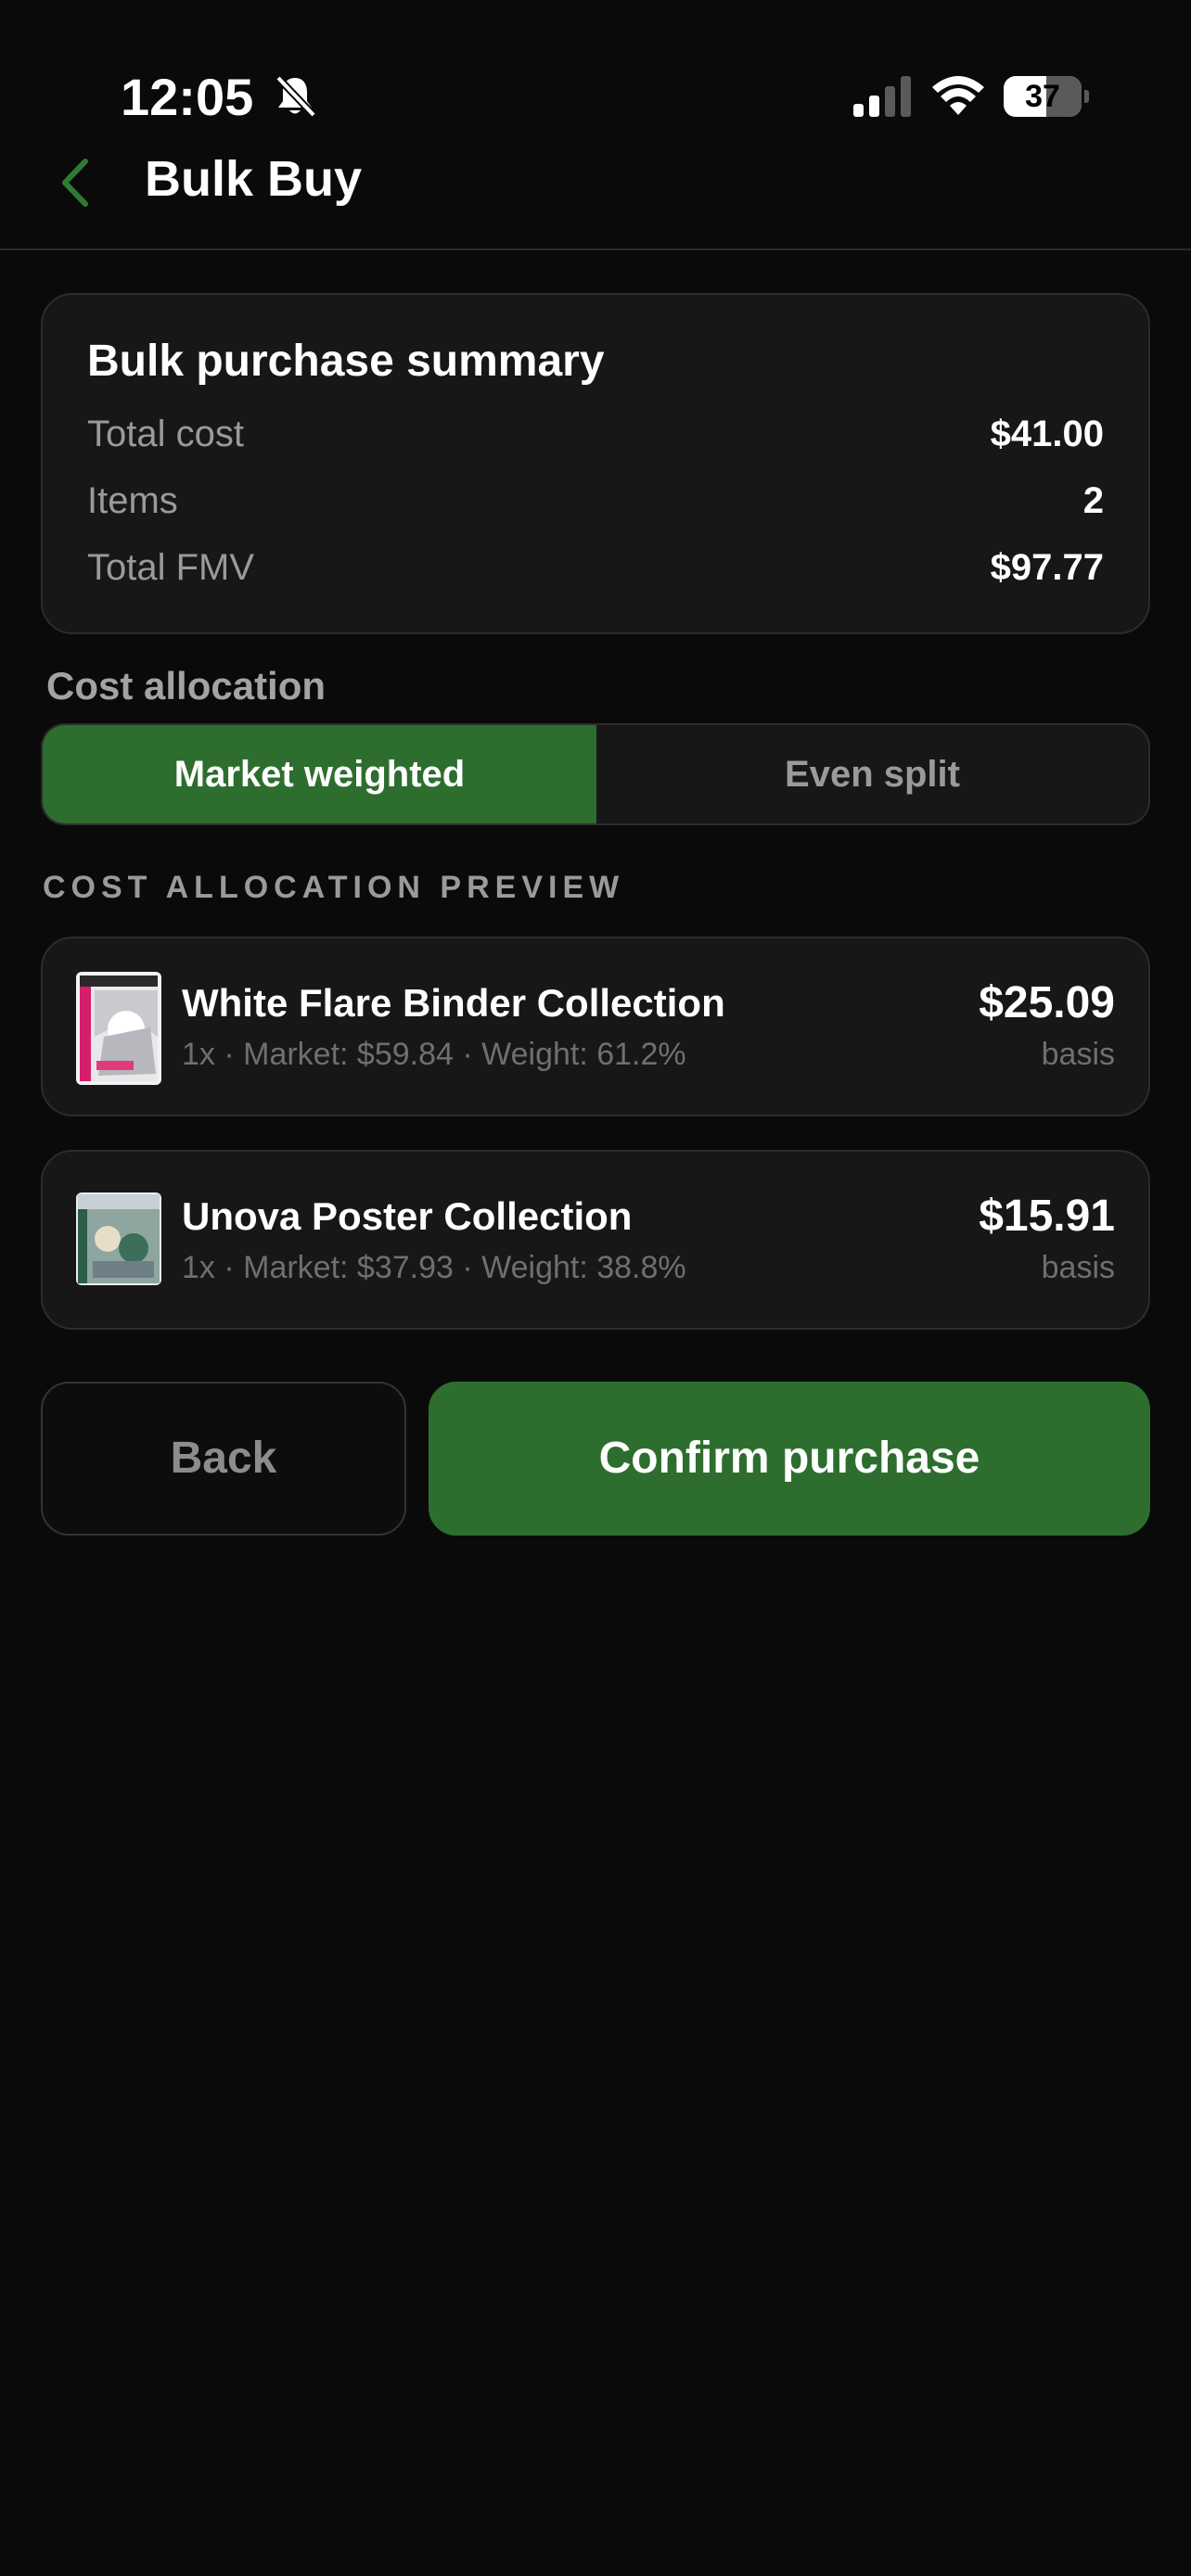 This screenshot has height=2576, width=1191. I want to click on item-price: $15.91, so click(1047, 1216).